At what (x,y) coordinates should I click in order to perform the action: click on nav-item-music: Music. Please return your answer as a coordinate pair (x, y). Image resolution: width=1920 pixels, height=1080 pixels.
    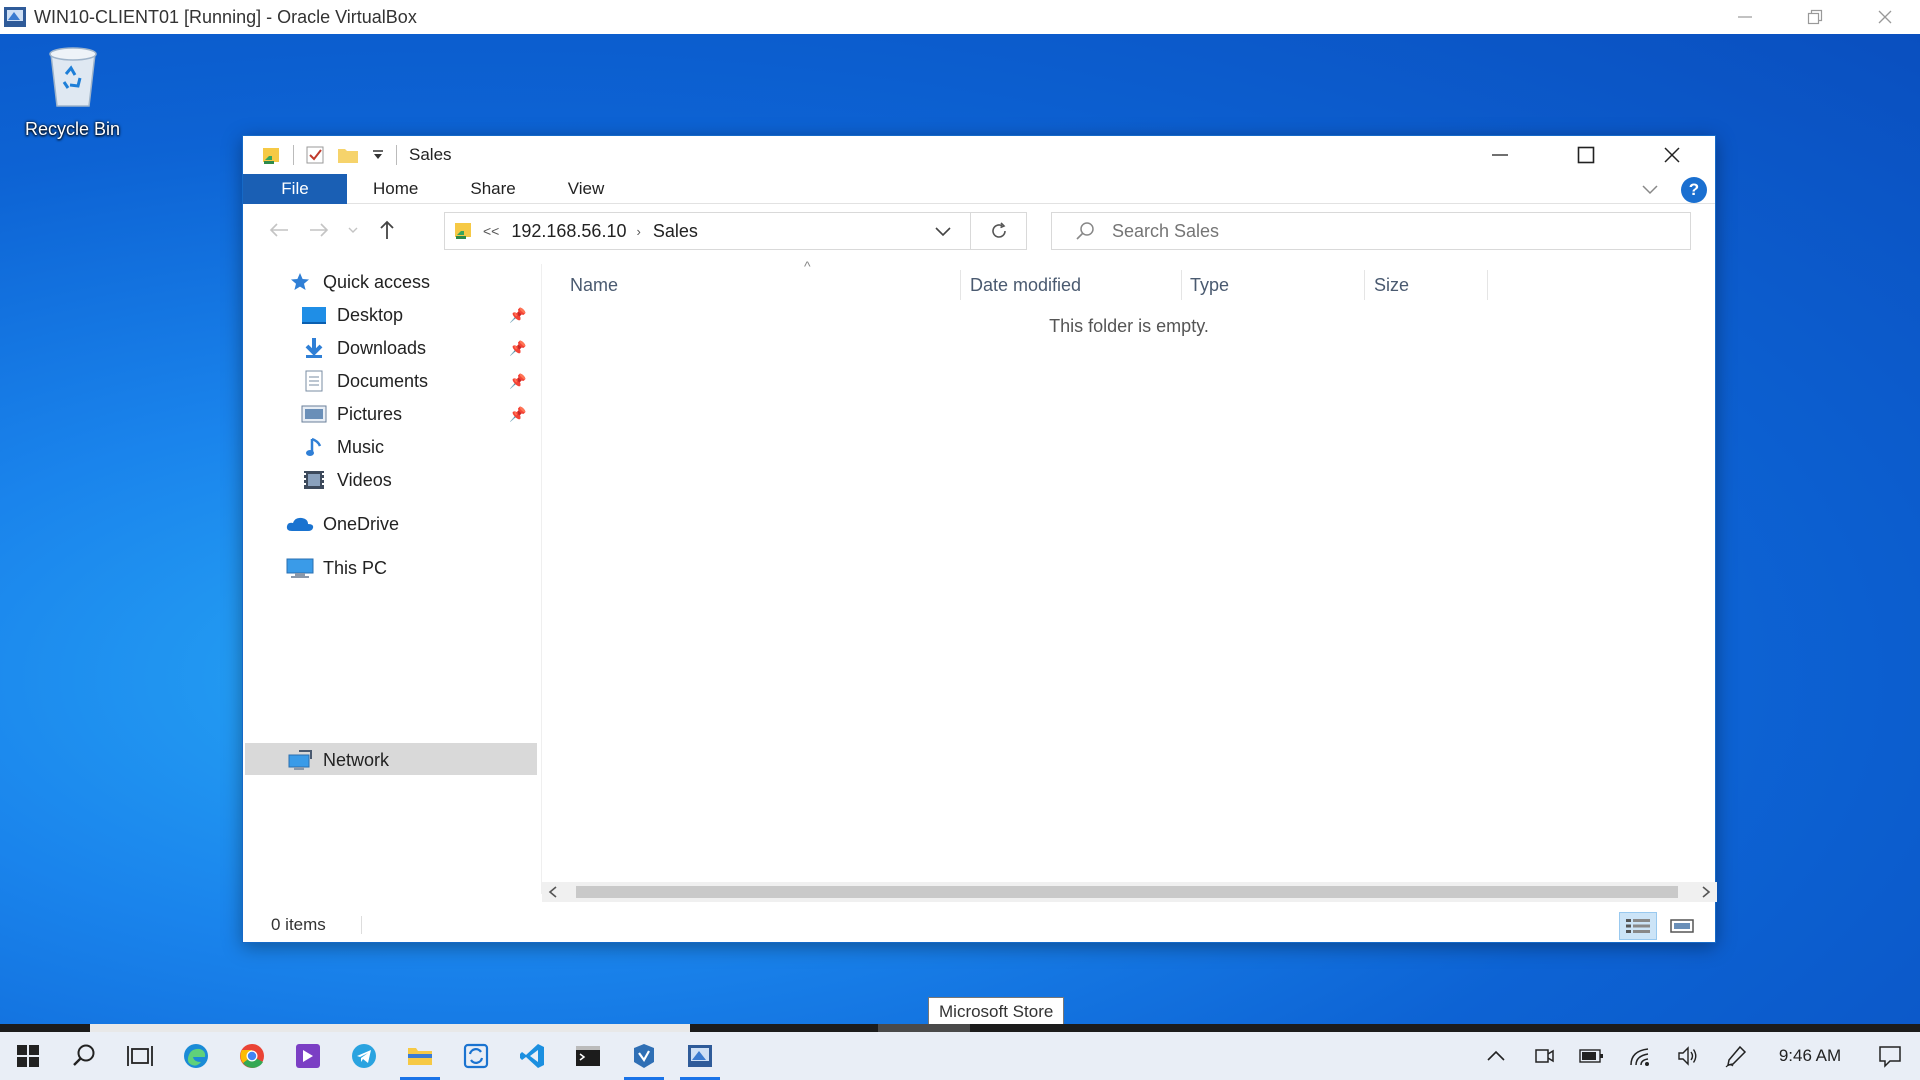
    Looking at the image, I should click on (341, 447).